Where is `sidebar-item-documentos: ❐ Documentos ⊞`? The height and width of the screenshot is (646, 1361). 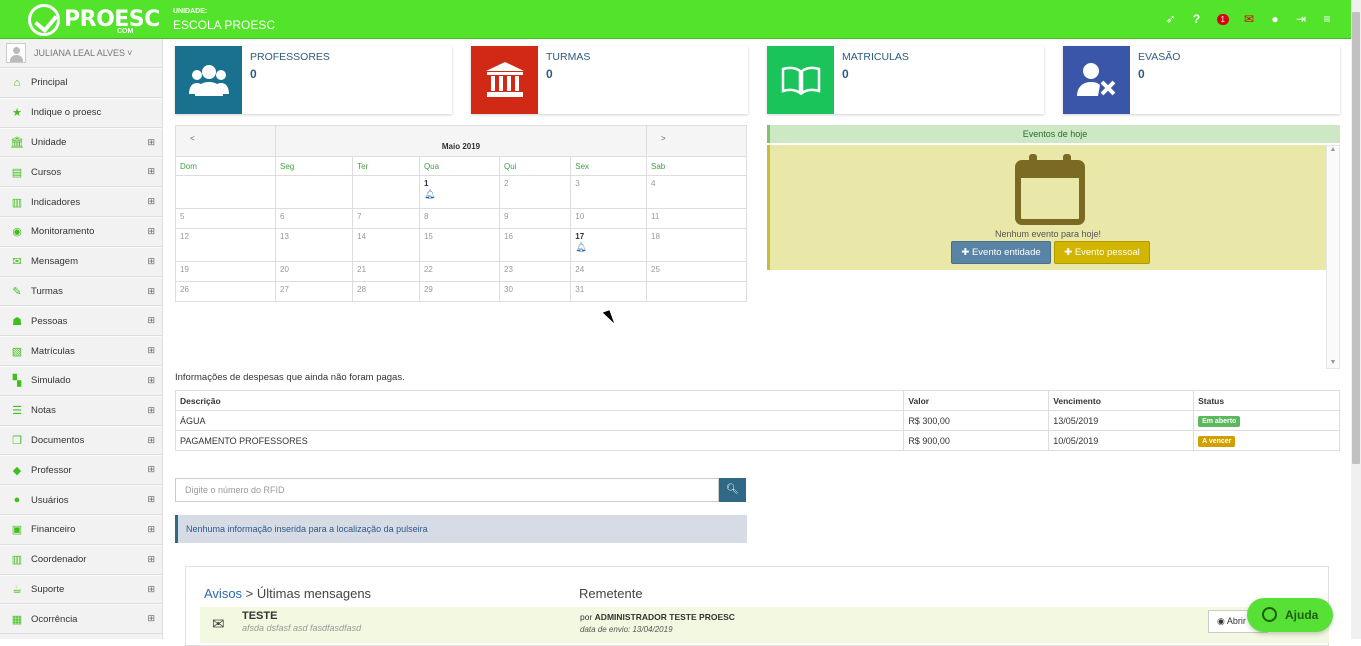
sidebar-item-documentos: ❐ Documentos ⊞ is located at coordinates (81, 440).